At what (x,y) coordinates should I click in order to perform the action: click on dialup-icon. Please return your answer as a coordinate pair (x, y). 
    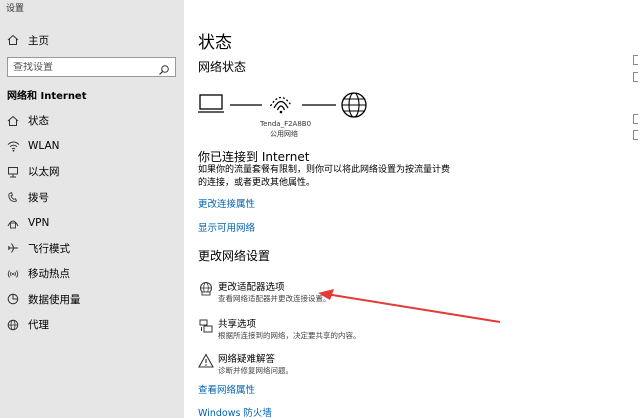
    Looking at the image, I should click on (13, 197).